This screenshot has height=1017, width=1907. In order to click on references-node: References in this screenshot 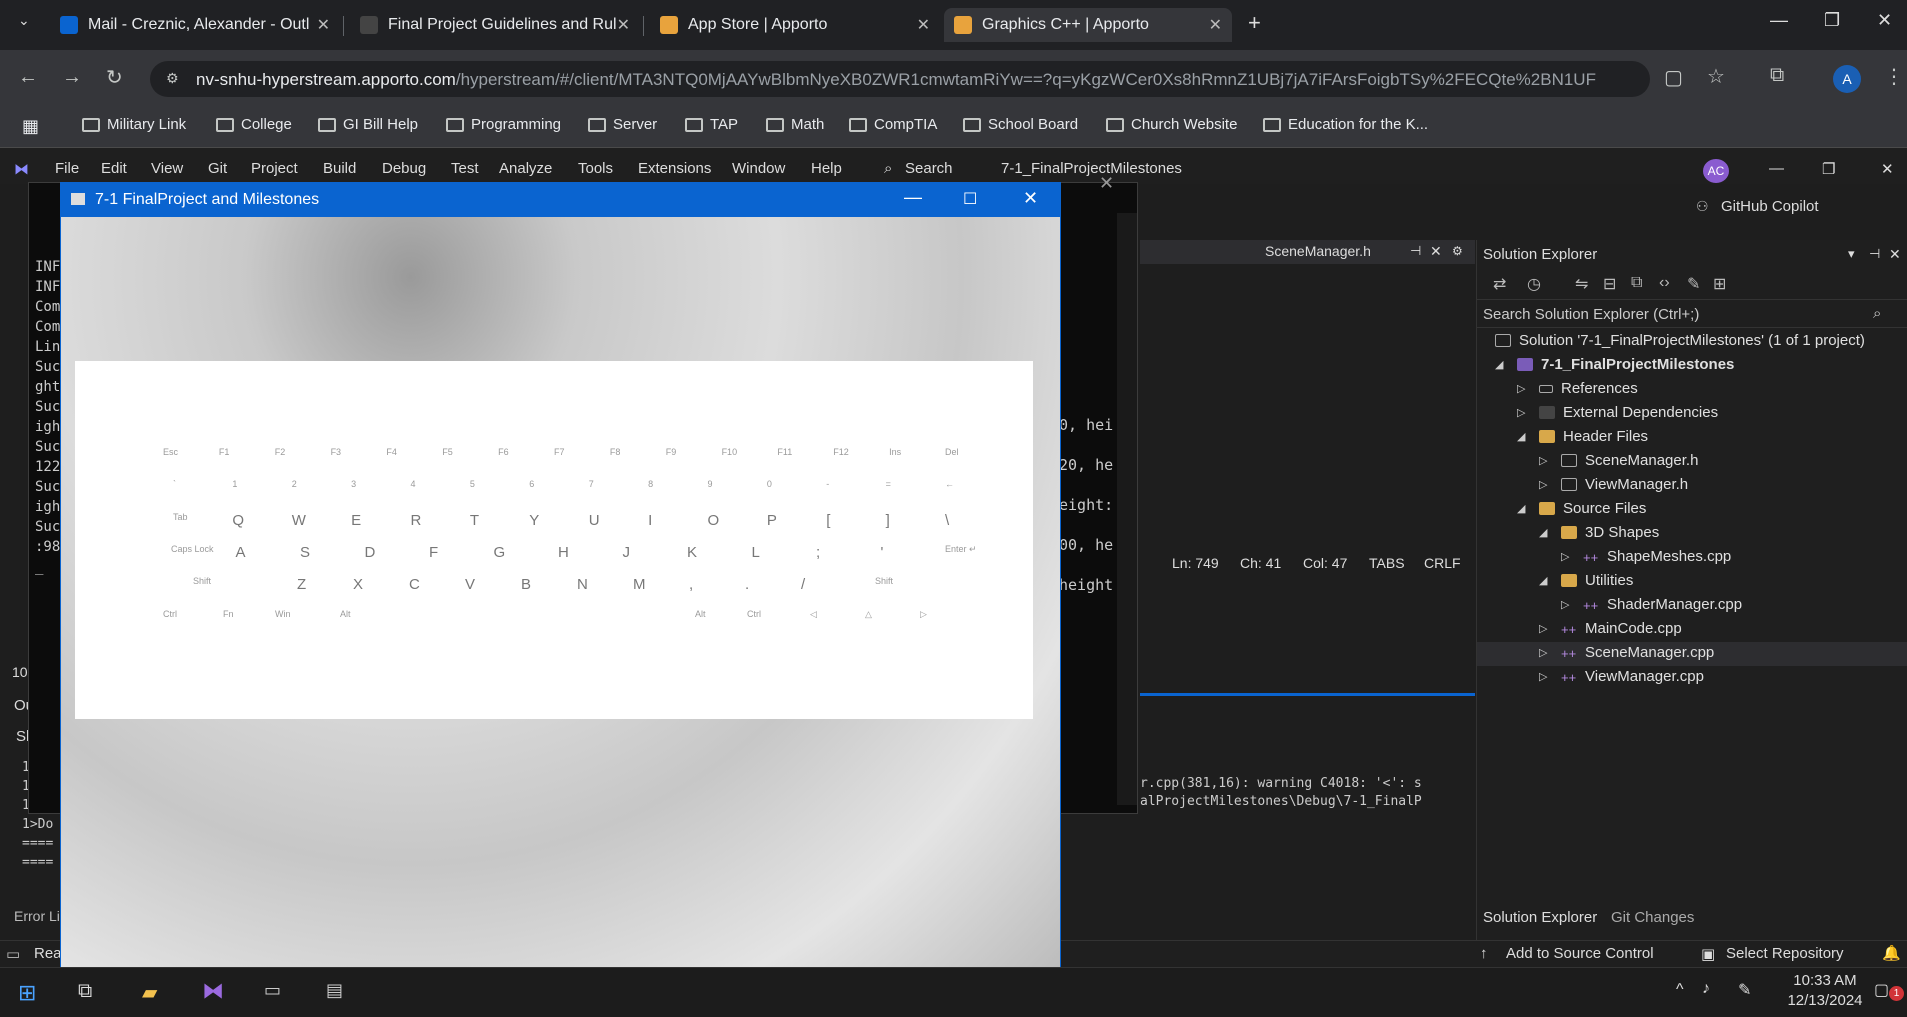, I will do `click(1588, 388)`.